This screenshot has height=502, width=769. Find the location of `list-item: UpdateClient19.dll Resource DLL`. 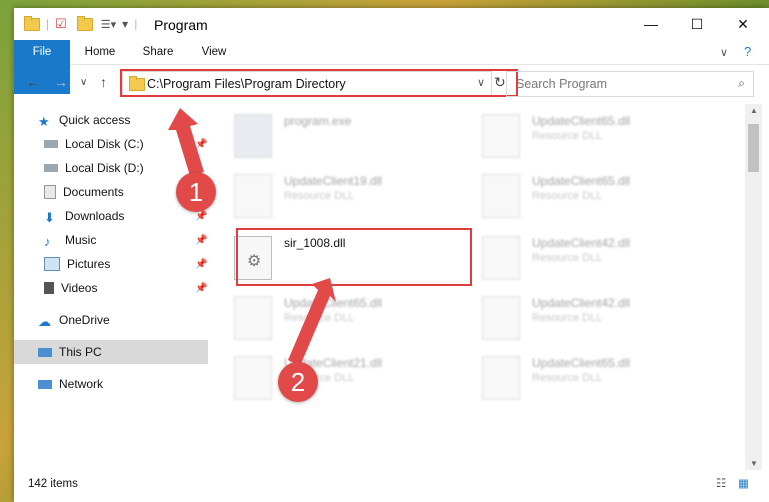

list-item: UpdateClient19.dll Resource DLL is located at coordinates (344, 195).